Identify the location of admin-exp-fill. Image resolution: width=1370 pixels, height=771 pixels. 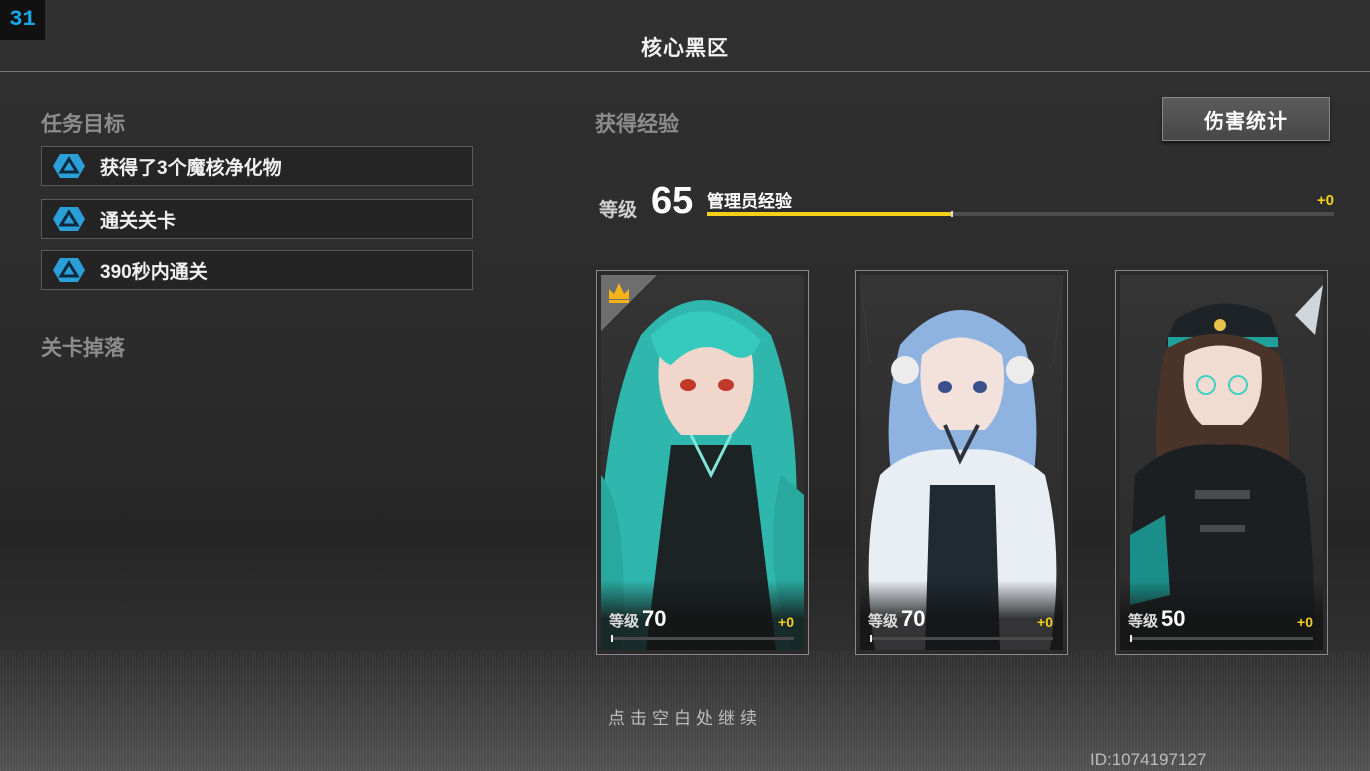
(829, 214).